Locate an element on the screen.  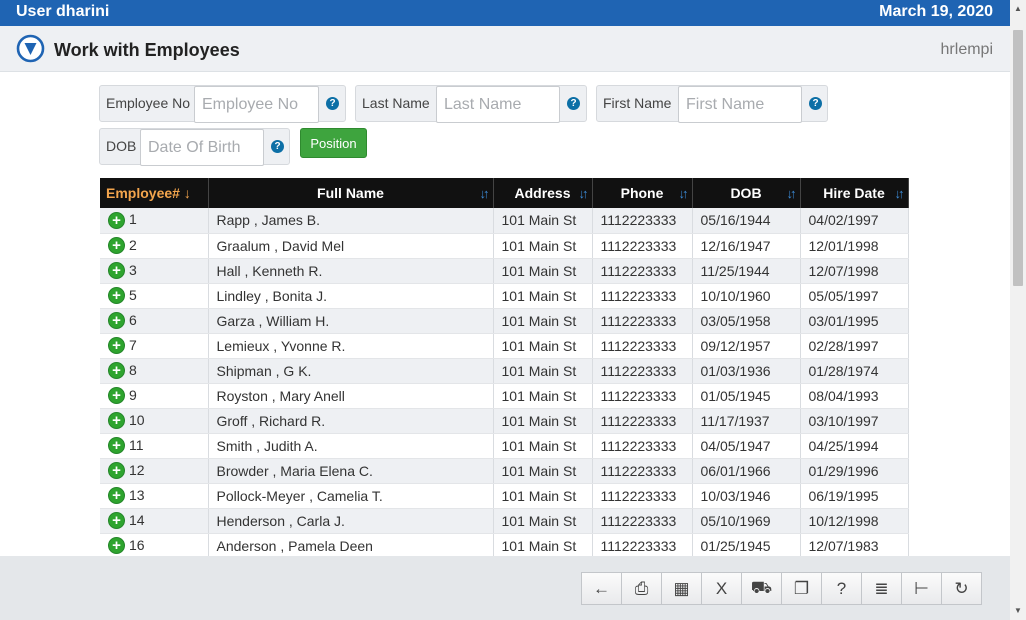
column-header-full-name: Full Name ↓↑ is located at coordinates (351, 193).